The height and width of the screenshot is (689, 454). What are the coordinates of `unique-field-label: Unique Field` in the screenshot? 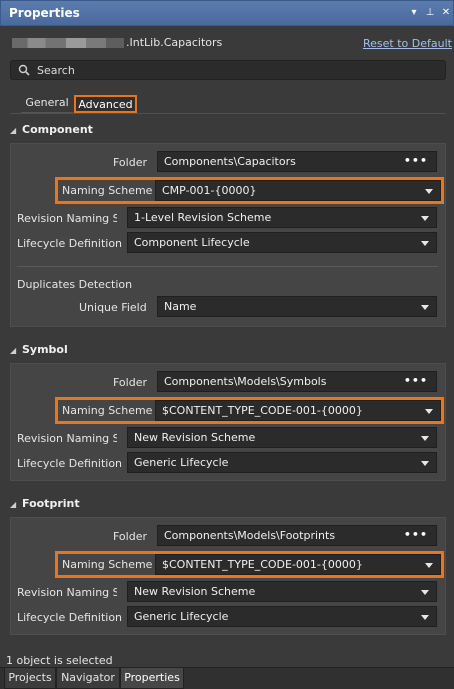 It's located at (113, 307).